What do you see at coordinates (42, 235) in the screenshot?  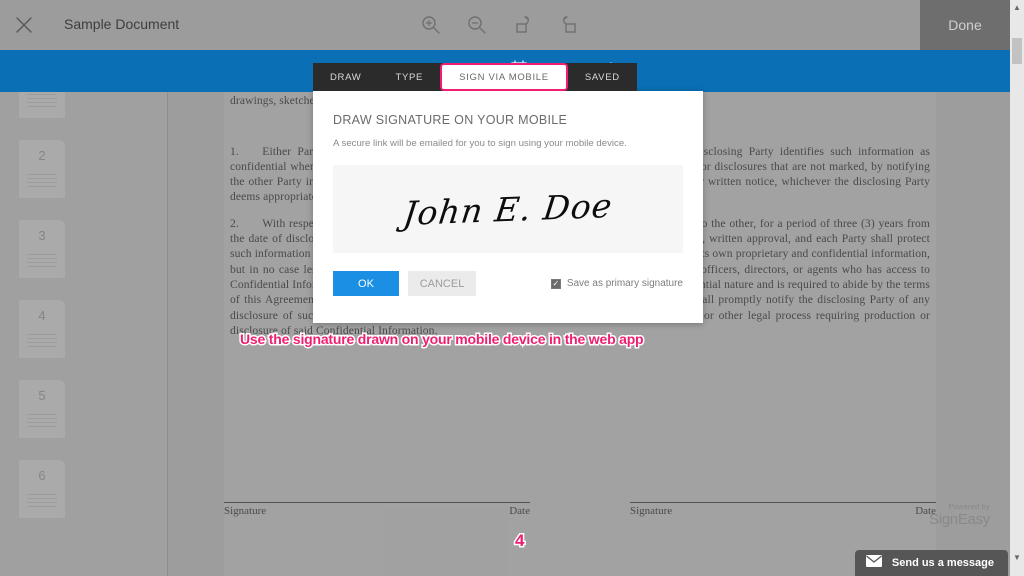 I see `thumbnail-page-number: 3` at bounding box center [42, 235].